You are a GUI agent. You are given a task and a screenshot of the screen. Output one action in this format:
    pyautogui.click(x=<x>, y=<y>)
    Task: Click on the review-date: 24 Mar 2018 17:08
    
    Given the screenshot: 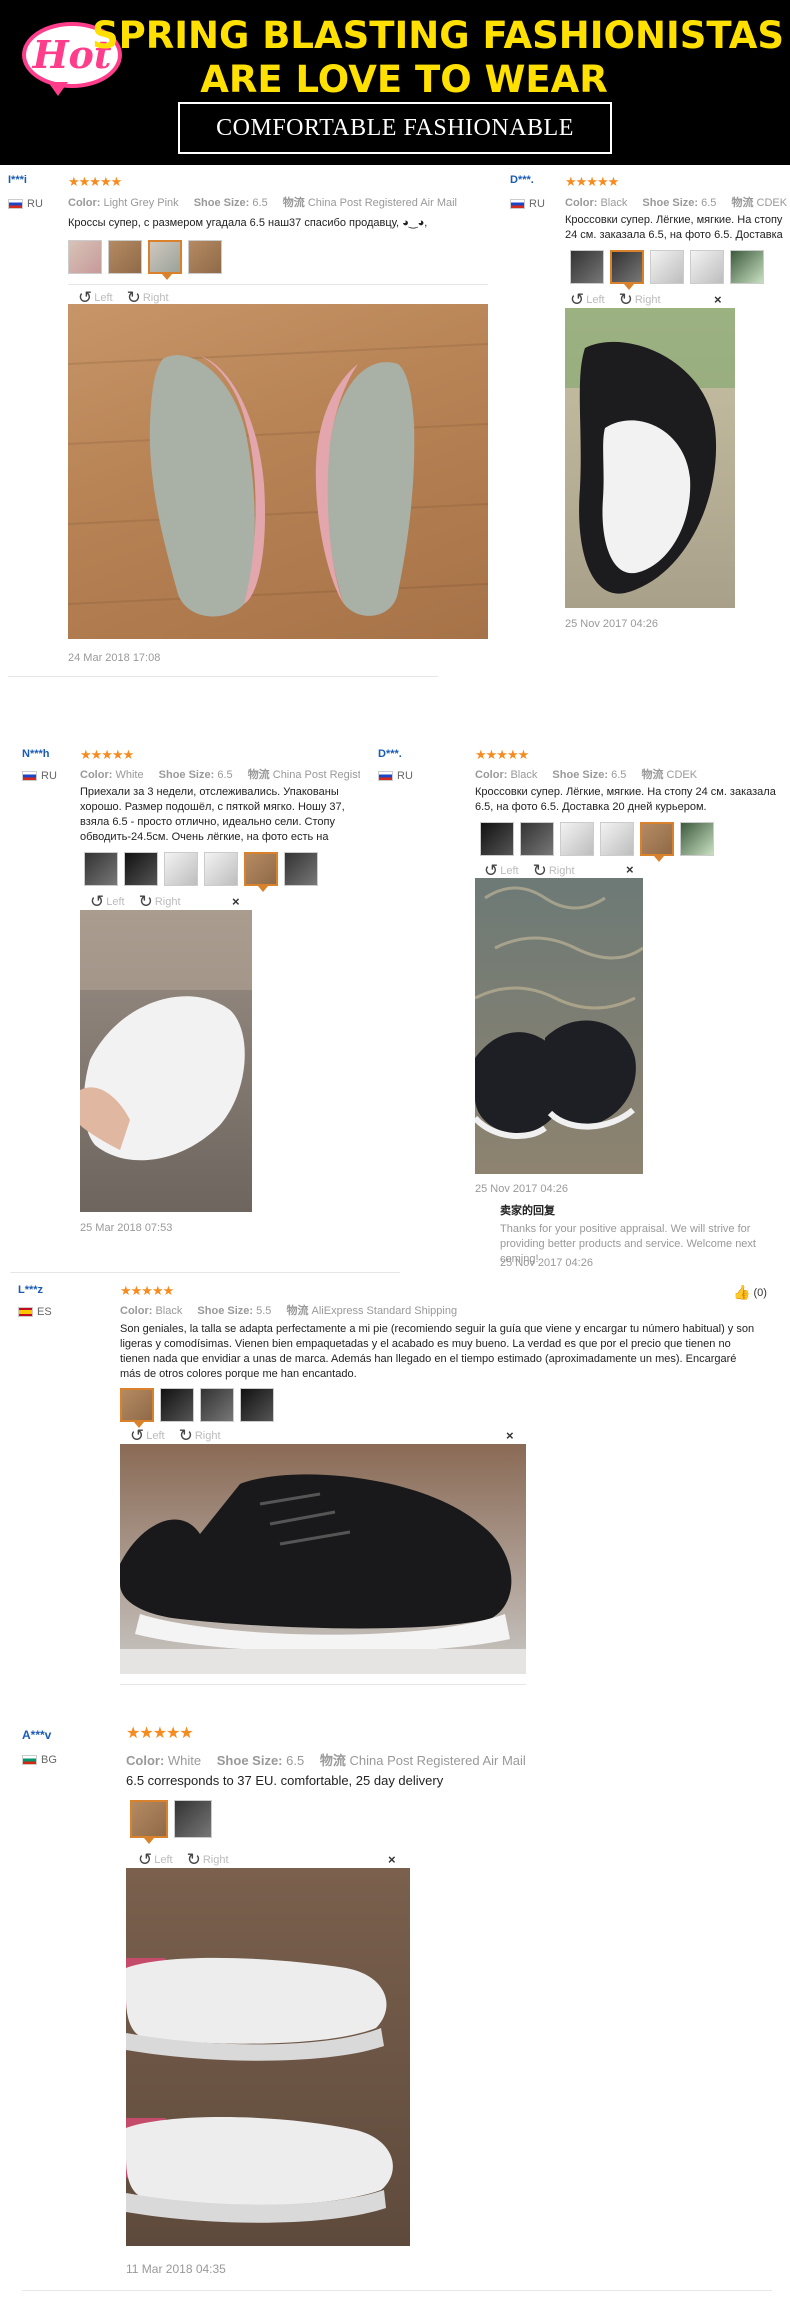 What is the action you would take?
    pyautogui.click(x=114, y=658)
    